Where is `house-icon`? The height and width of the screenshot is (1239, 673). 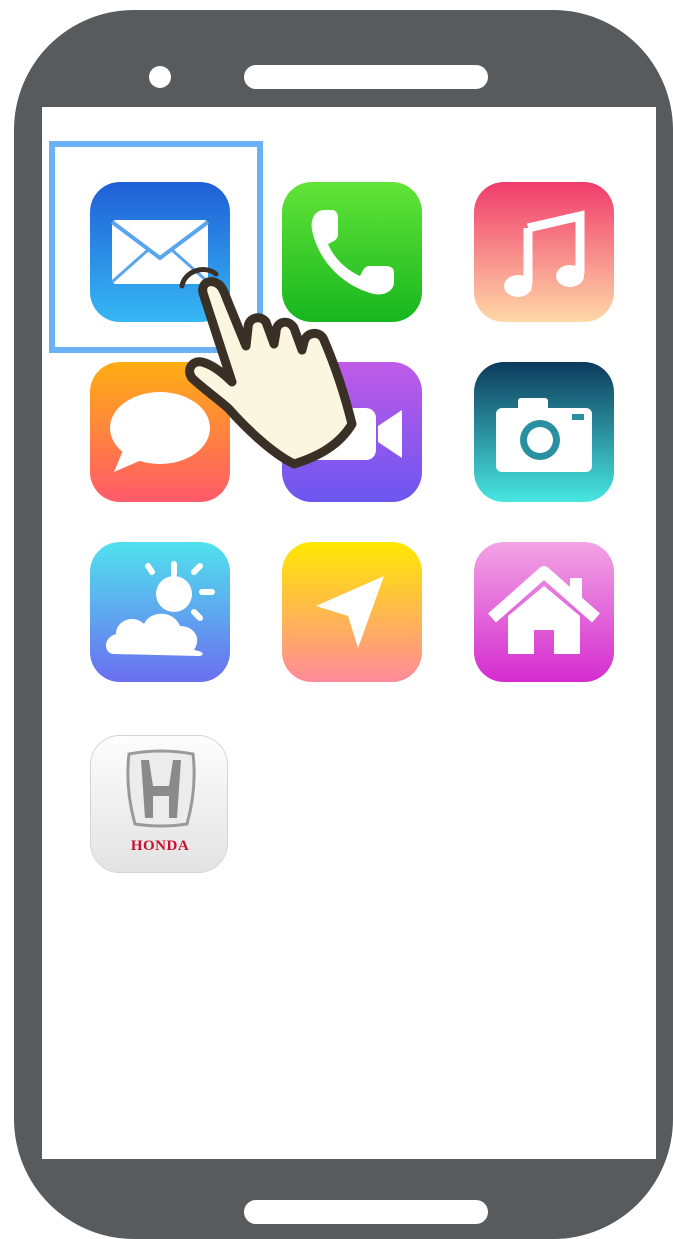 house-icon is located at coordinates (544, 612).